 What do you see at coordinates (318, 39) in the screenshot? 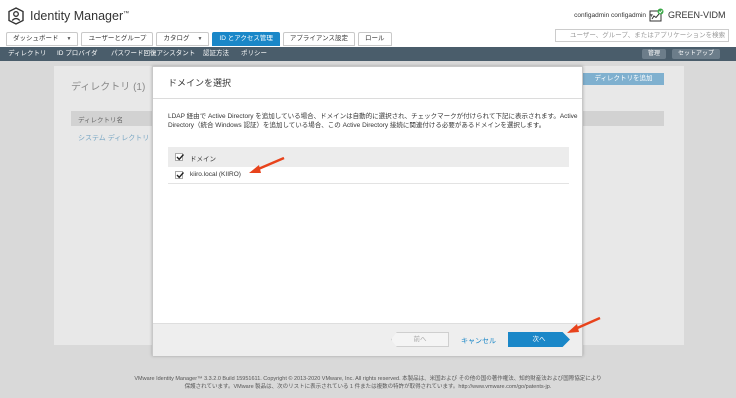
I see `tab-appliance-settings: アプライアンス設定` at bounding box center [318, 39].